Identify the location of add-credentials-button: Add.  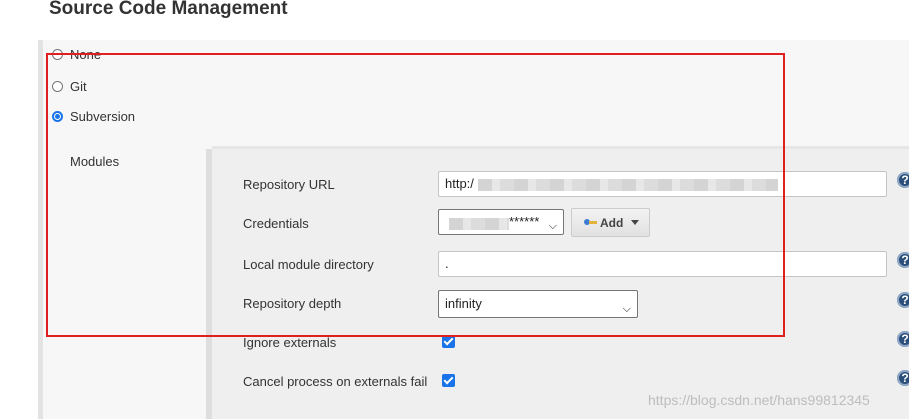
(610, 222).